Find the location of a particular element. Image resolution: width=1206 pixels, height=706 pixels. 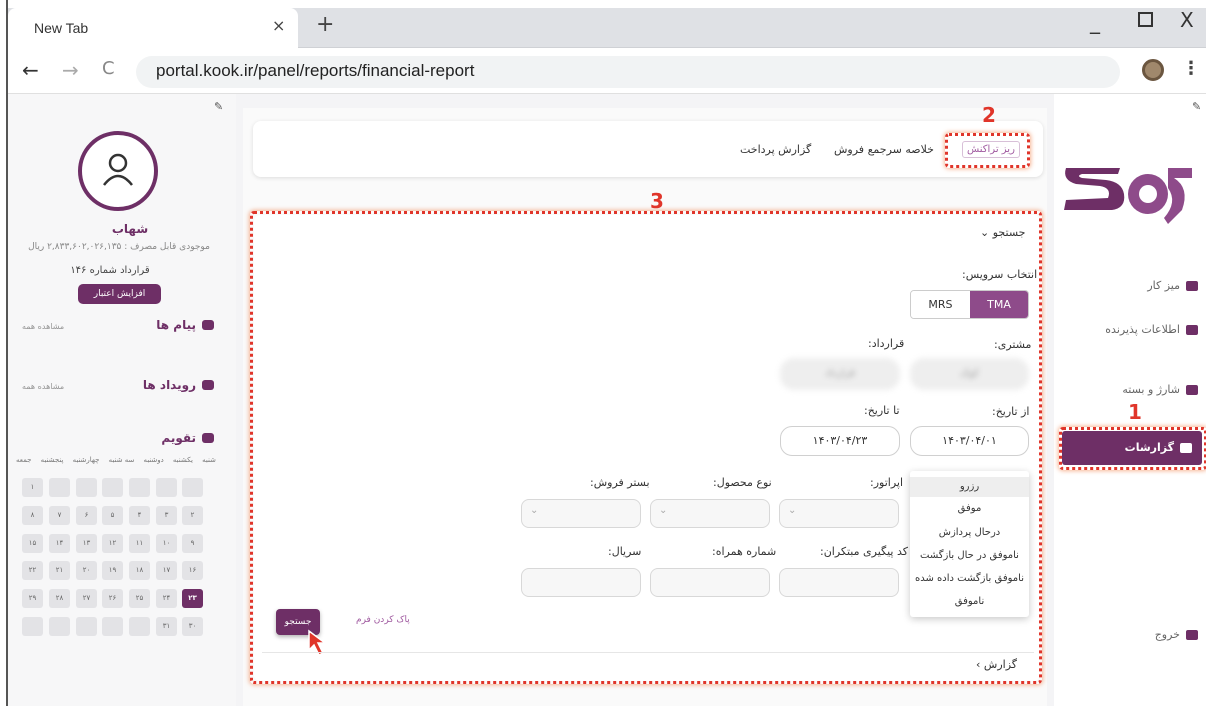

user-avatar-icon is located at coordinates (118, 171).